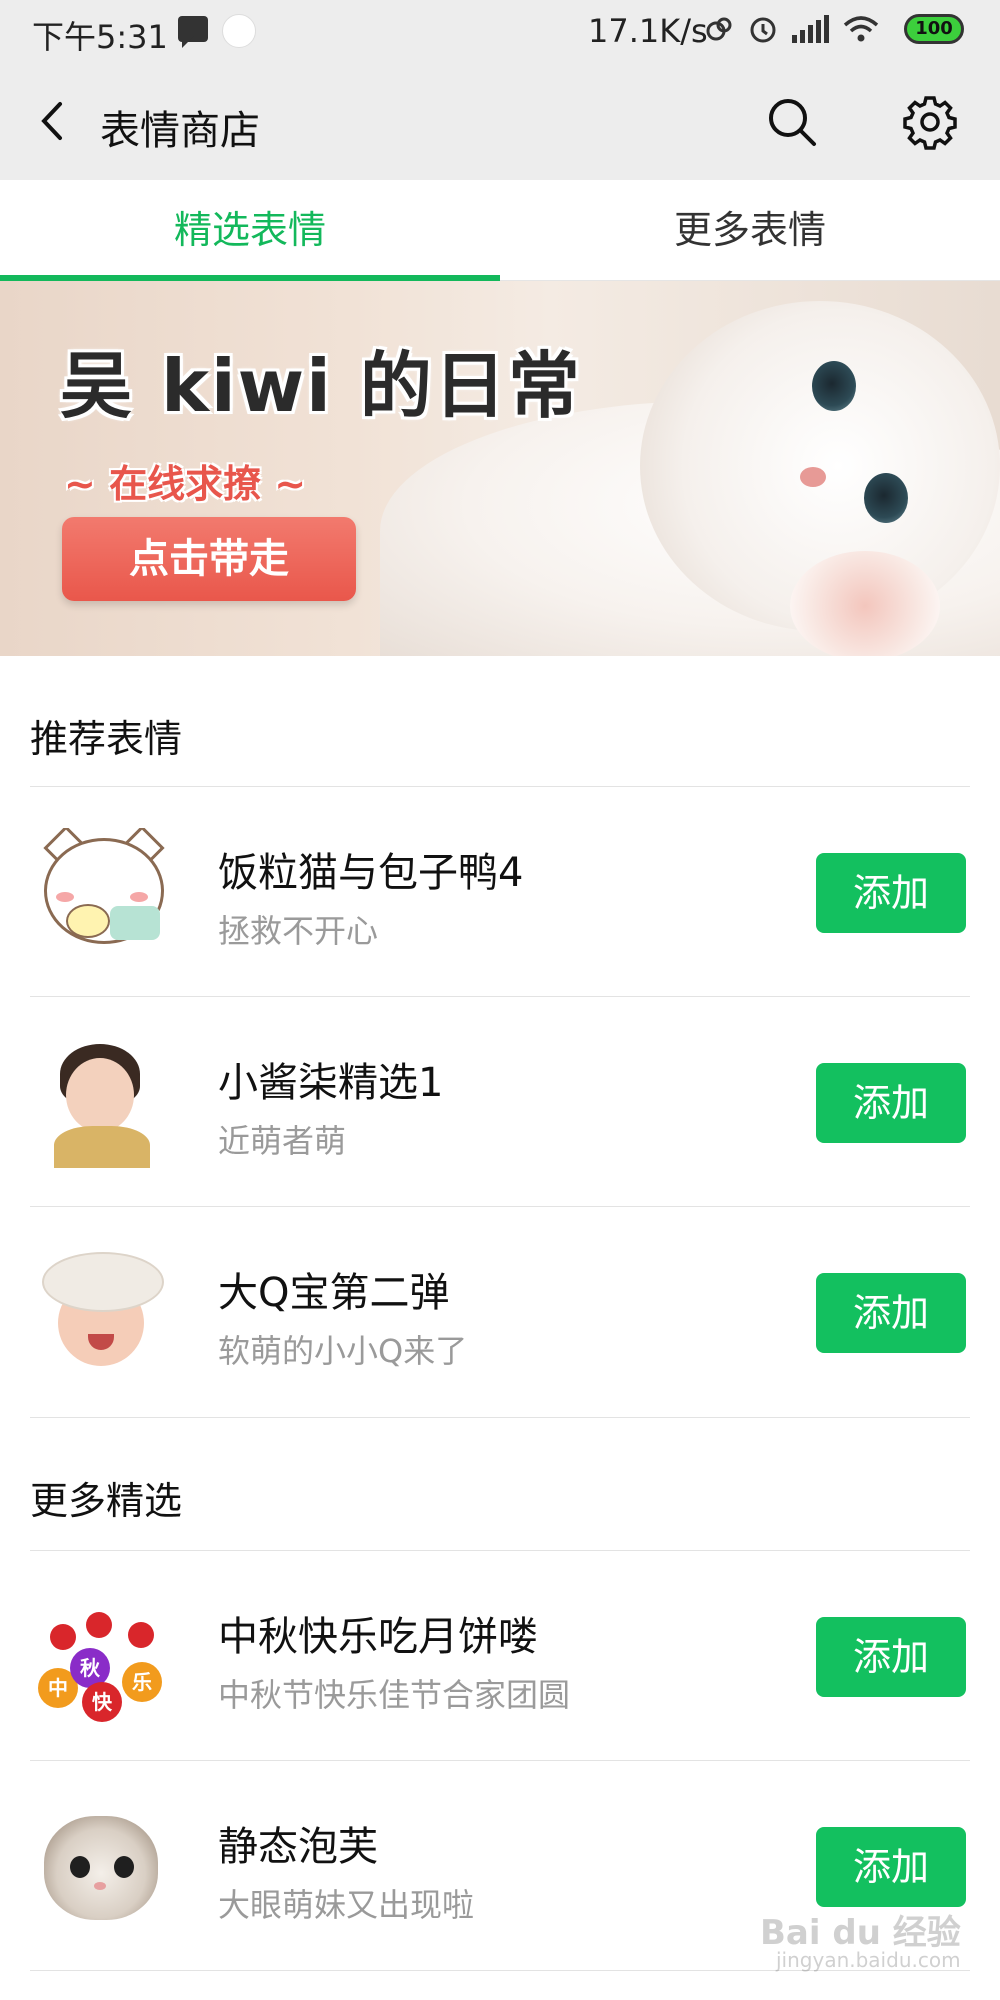  I want to click on item-desc: 近萌者萌, so click(282, 1141).